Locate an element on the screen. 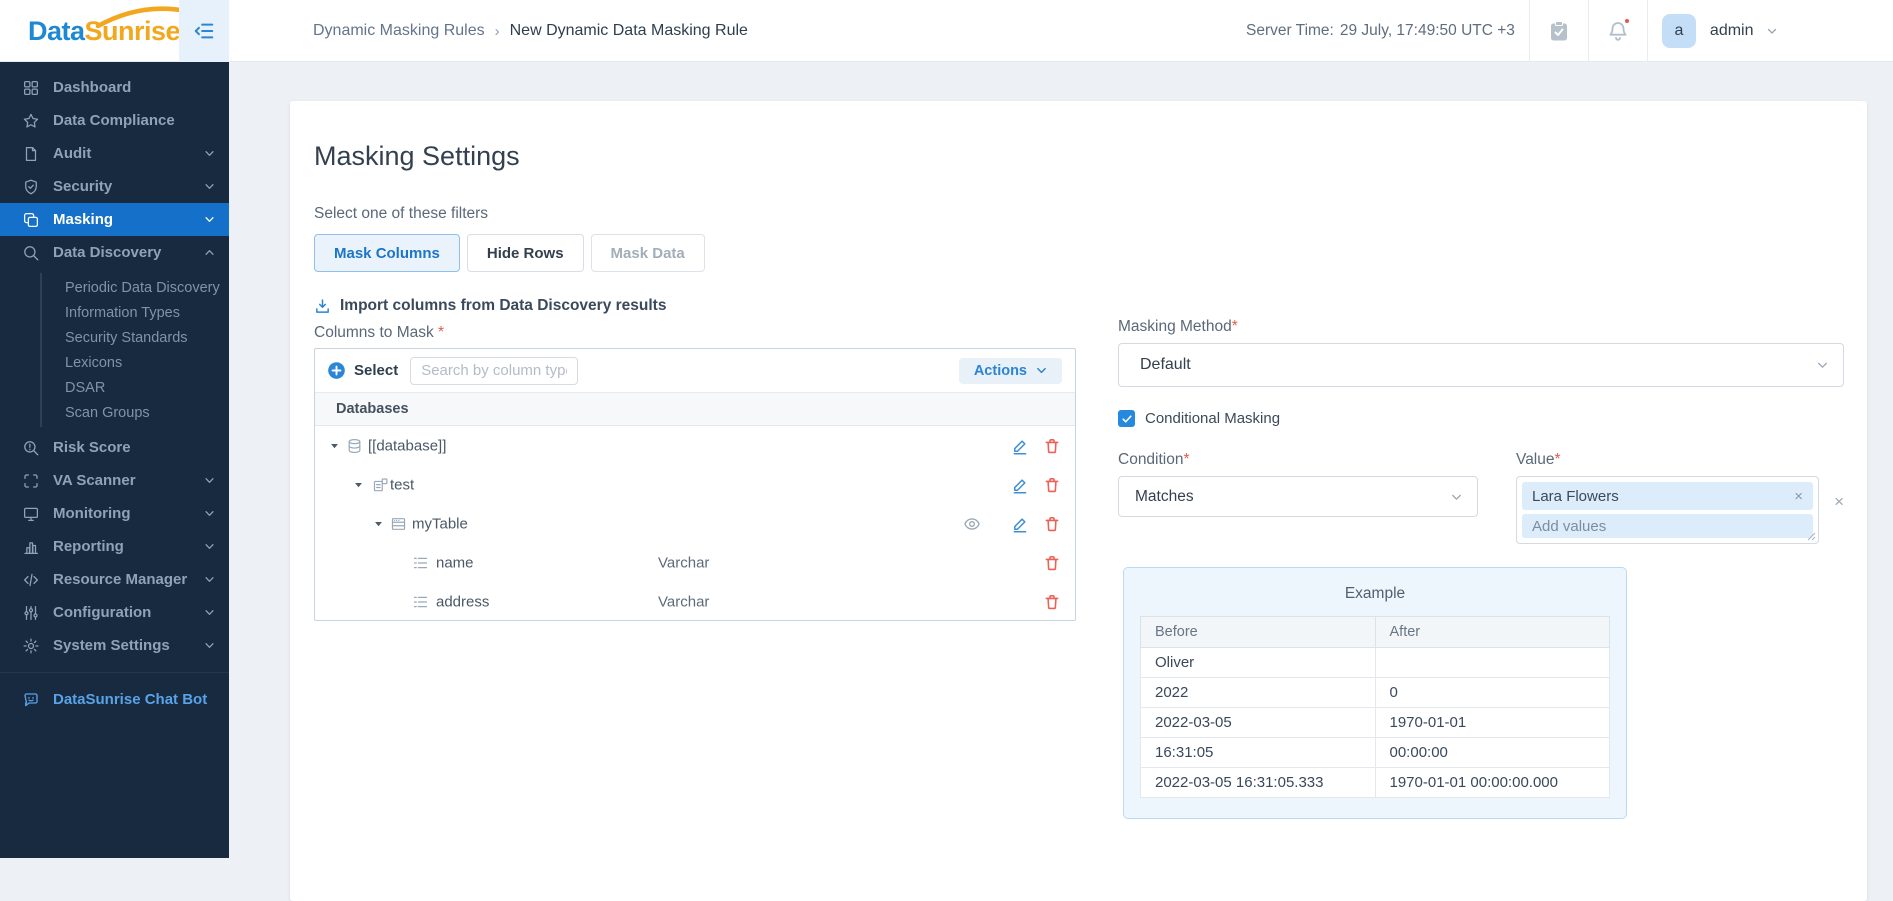  hide-rows-button: Hide Rows is located at coordinates (525, 253).